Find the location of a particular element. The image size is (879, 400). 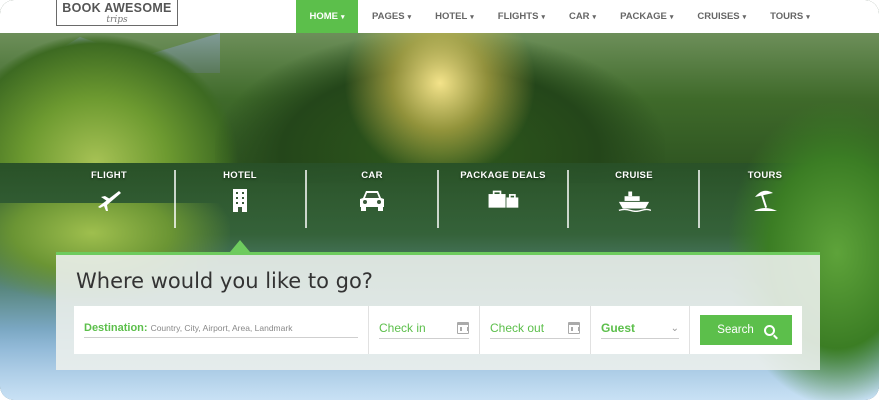

nav-item-label: PAGES is located at coordinates (388, 16).